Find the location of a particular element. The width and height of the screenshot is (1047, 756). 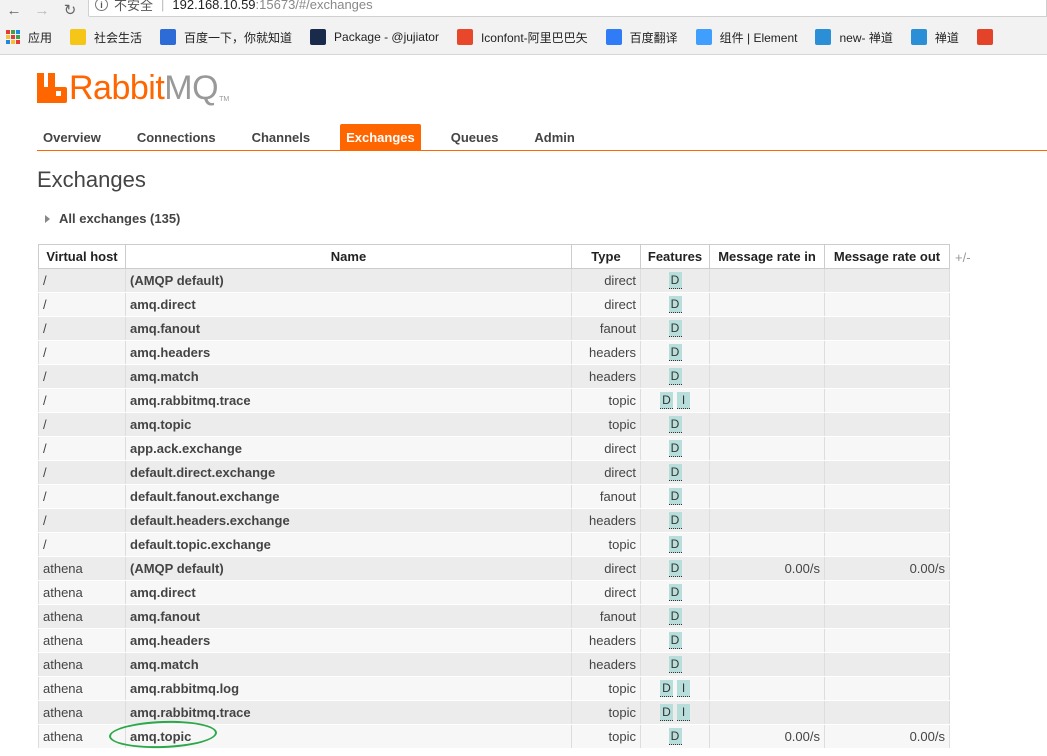

type-cell: topic is located at coordinates (606, 424).